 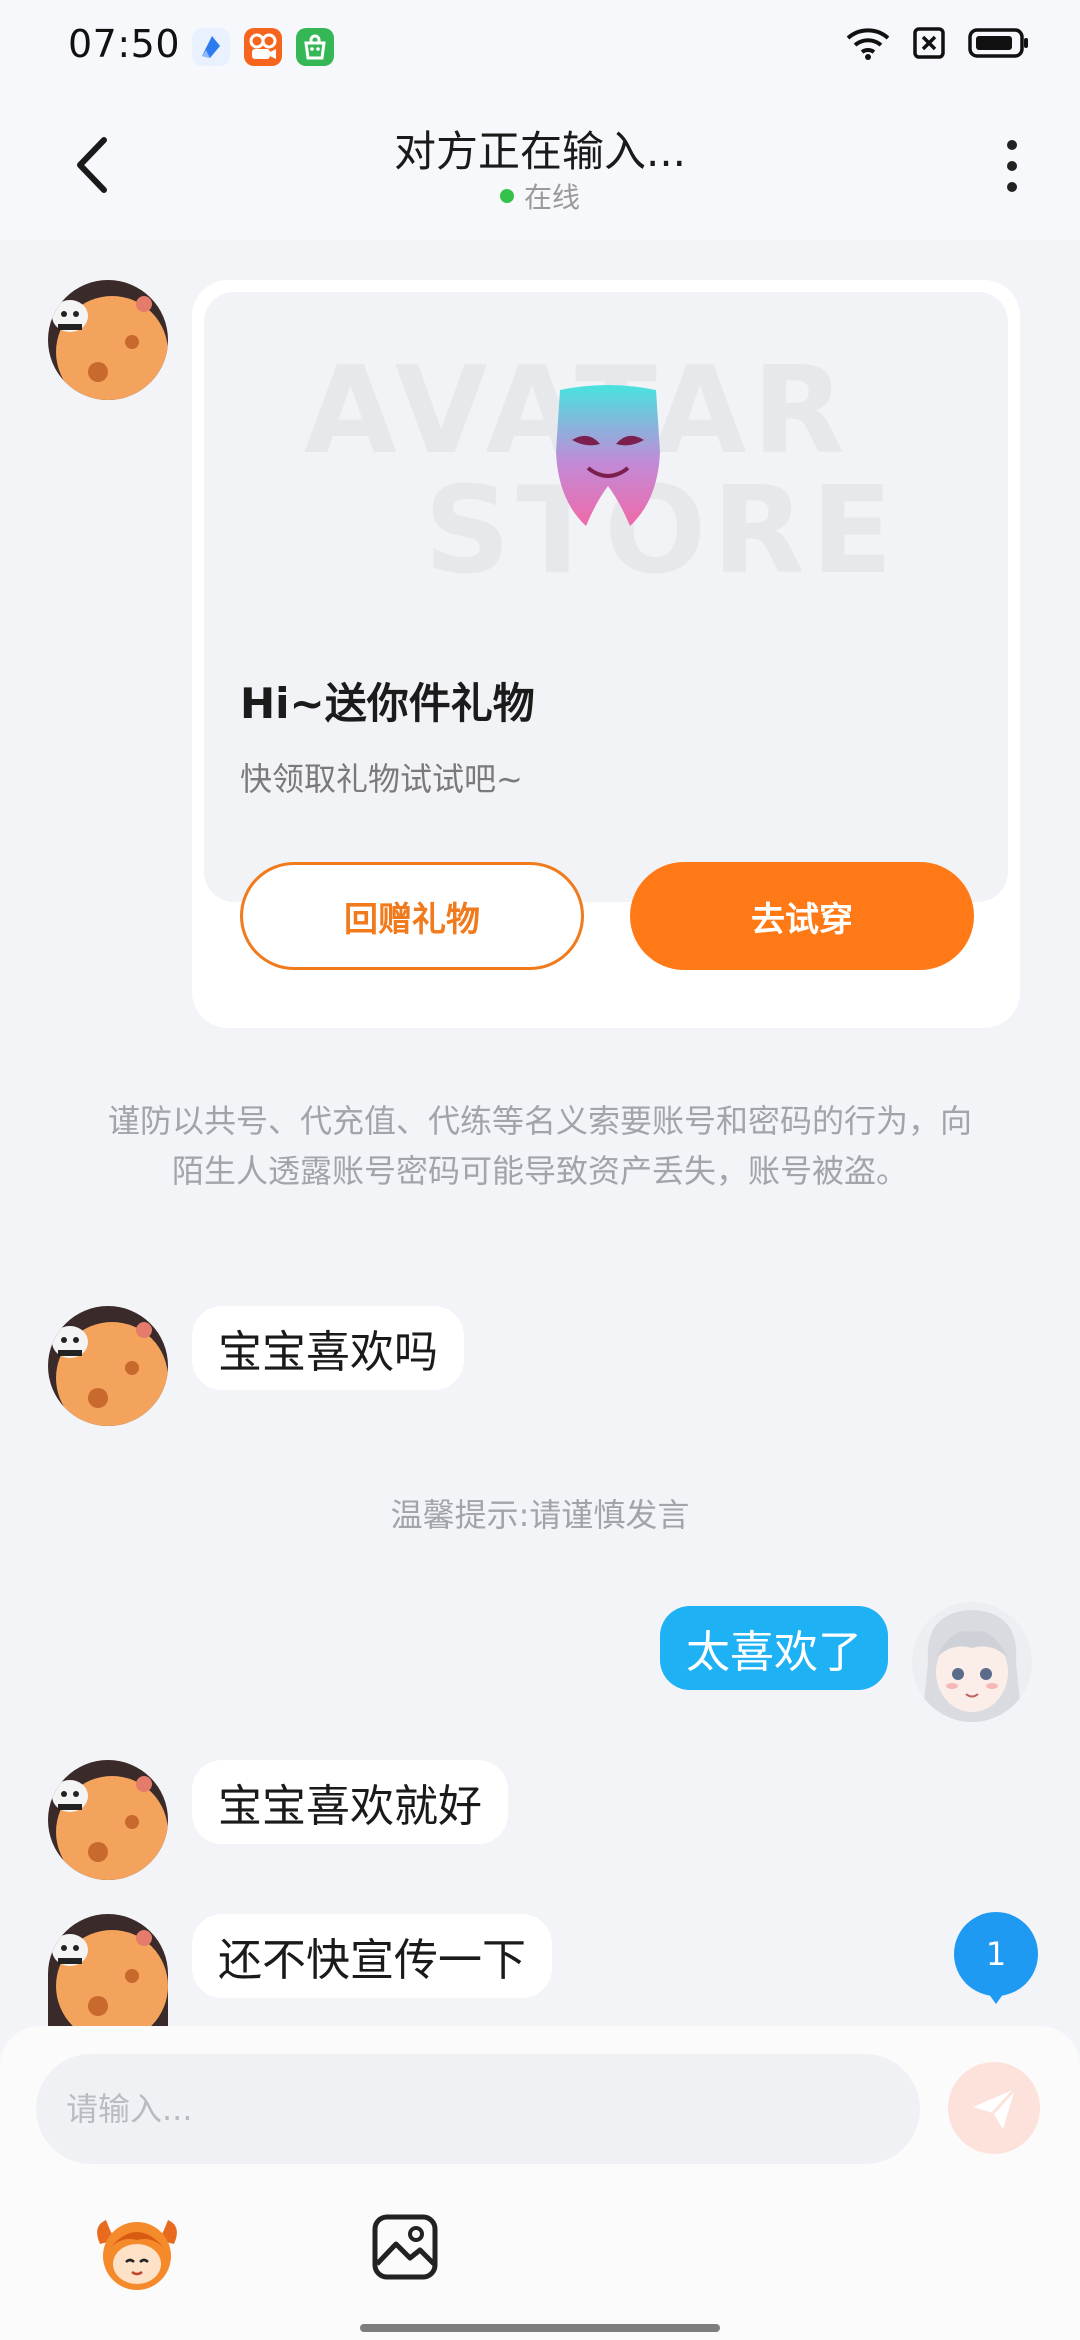 I want to click on send-icon, so click(x=995, y=2108).